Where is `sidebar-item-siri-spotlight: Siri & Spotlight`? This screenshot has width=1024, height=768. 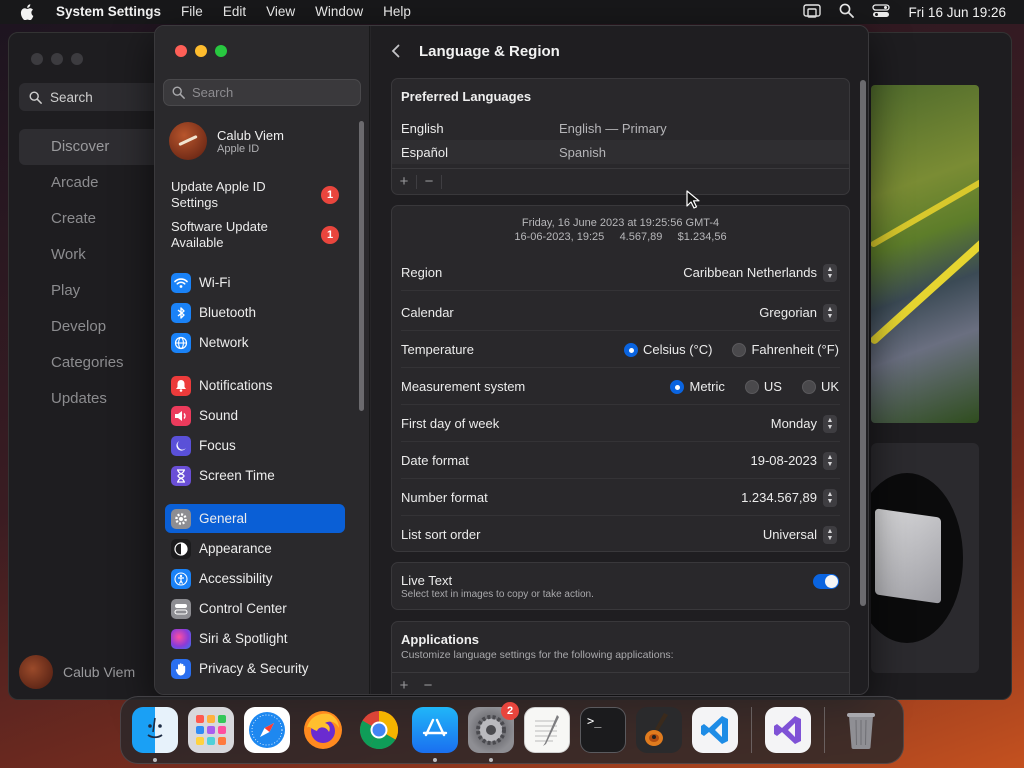
sidebar-item-siri-spotlight: Siri & Spotlight is located at coordinates (255, 638).